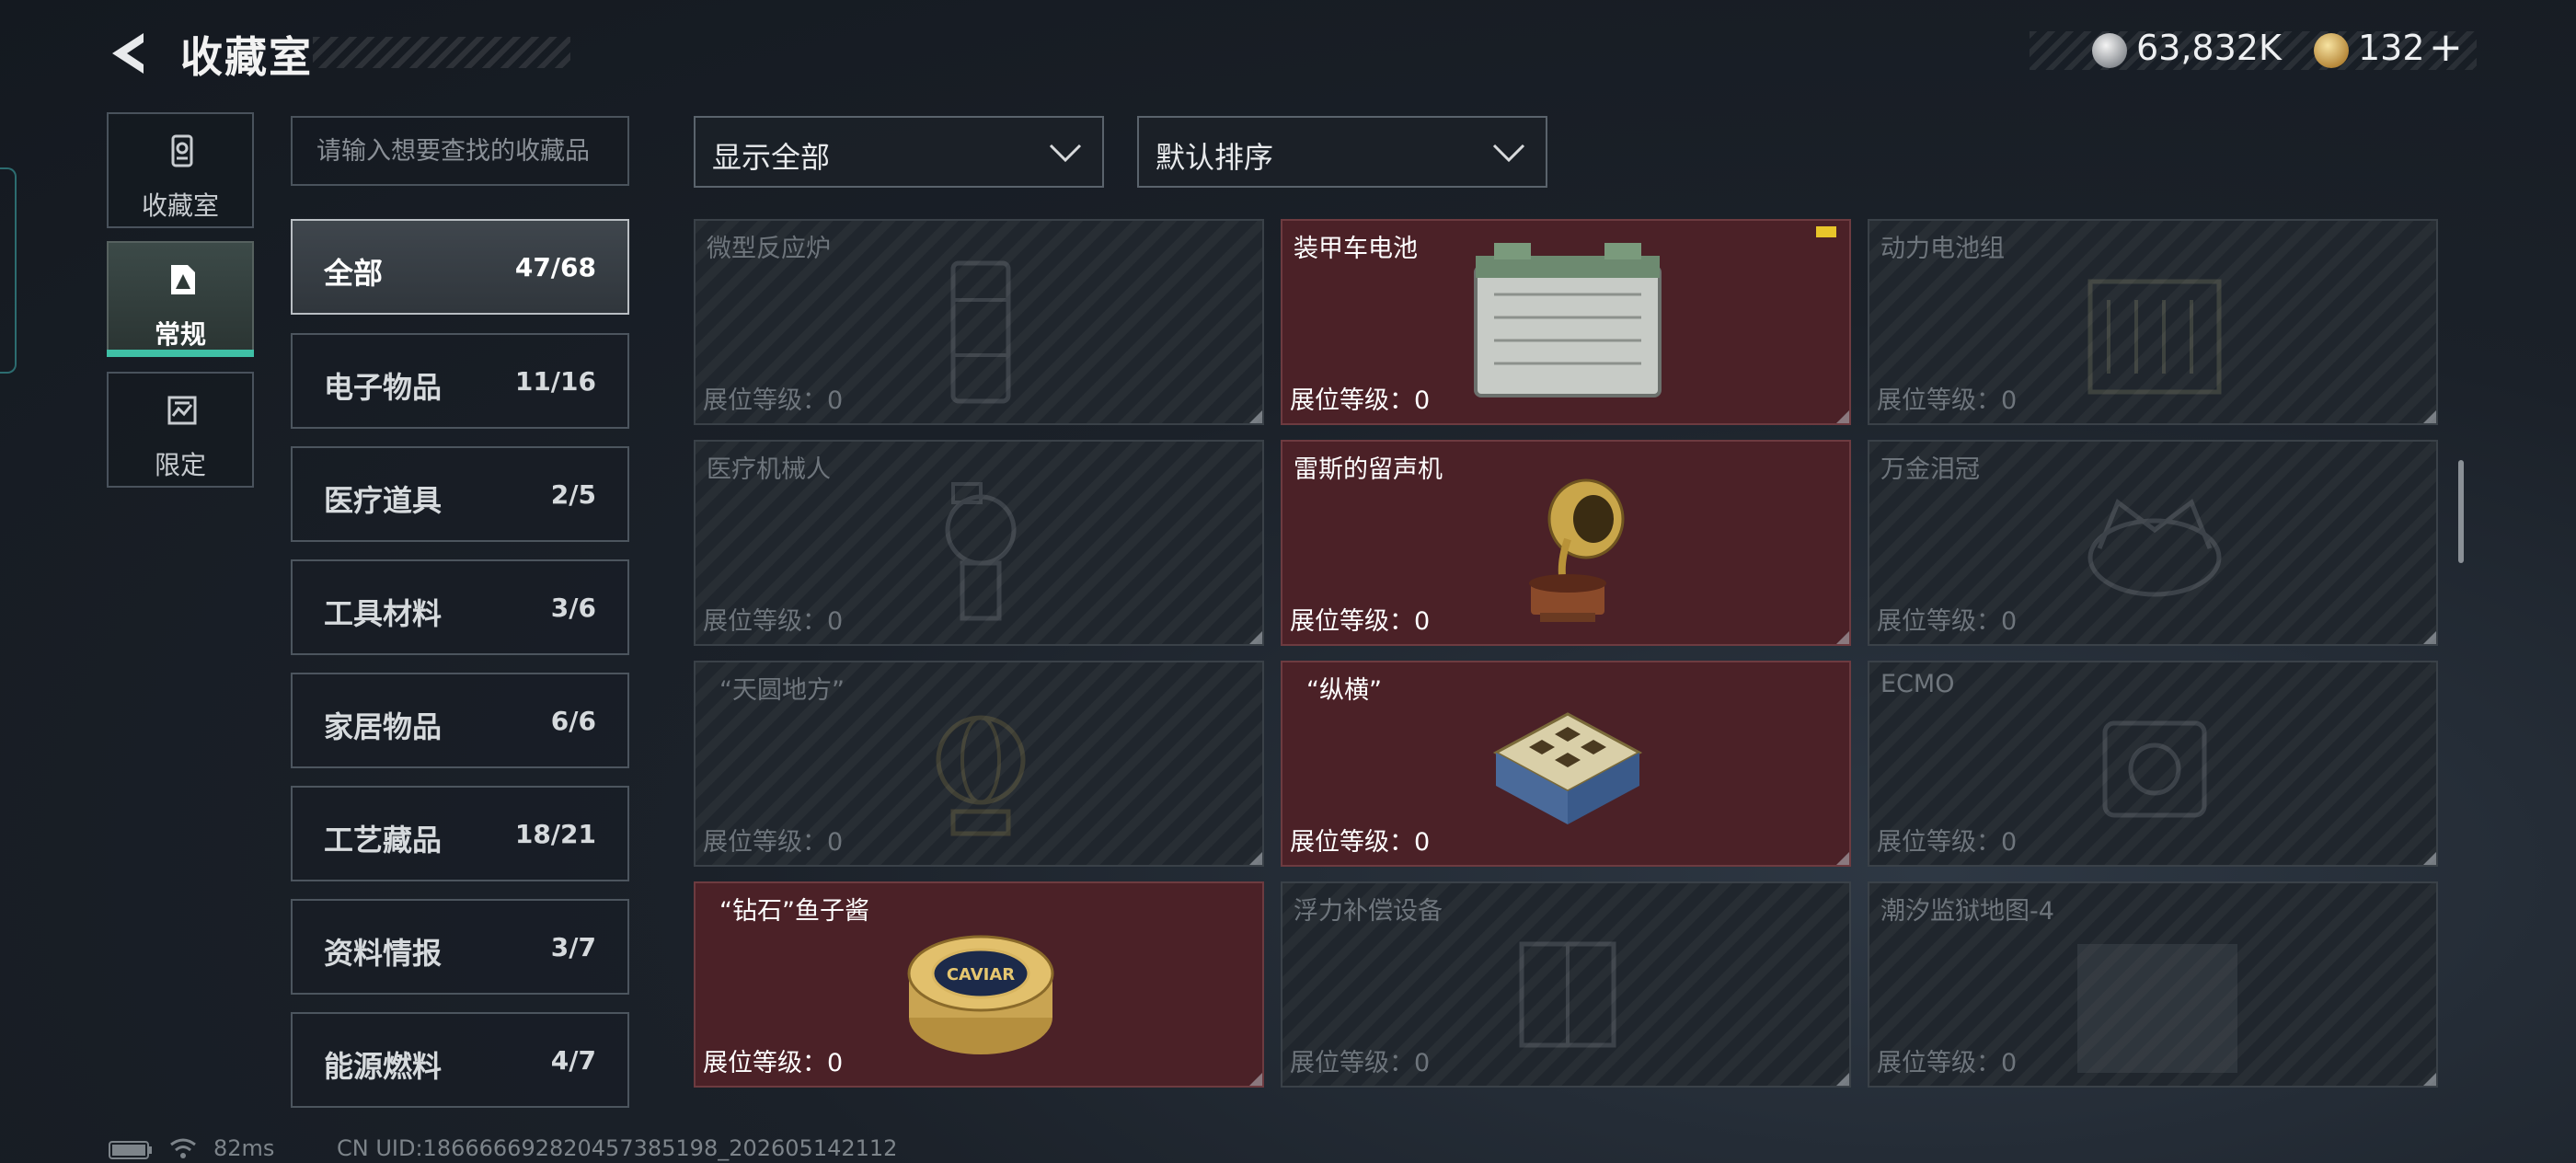 The image size is (2576, 1163). Describe the element at coordinates (771, 157) in the screenshot. I see `display-filter-value: 显示全部` at that location.